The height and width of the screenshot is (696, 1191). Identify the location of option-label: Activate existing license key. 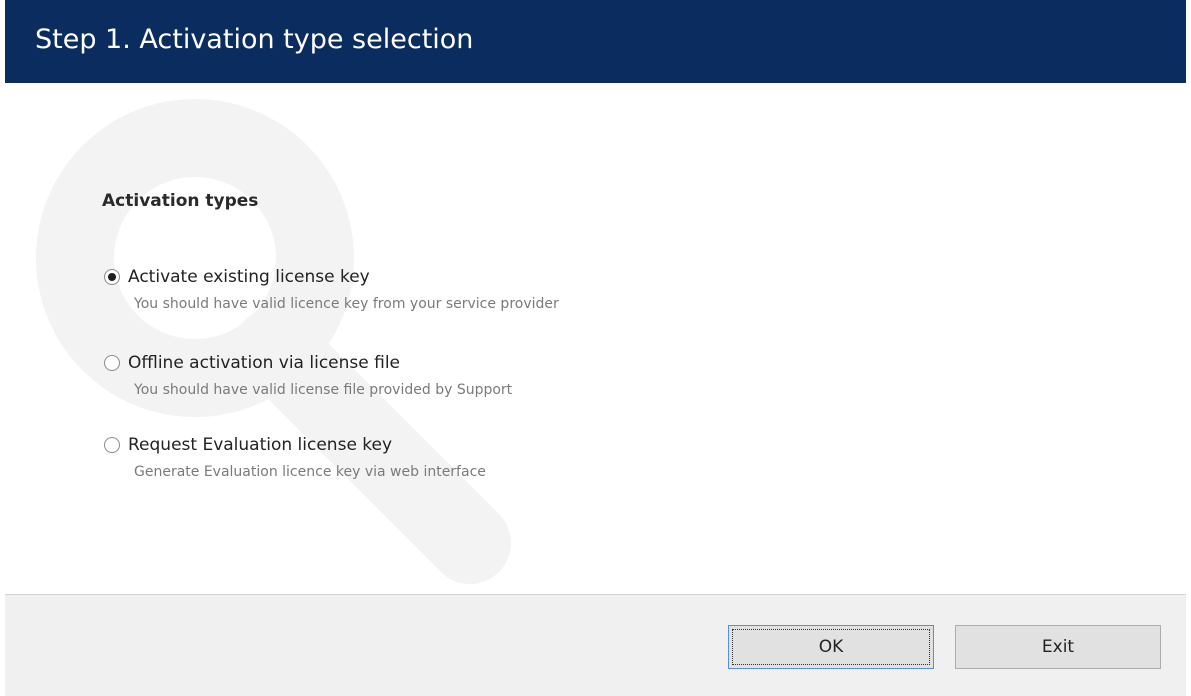
(249, 277).